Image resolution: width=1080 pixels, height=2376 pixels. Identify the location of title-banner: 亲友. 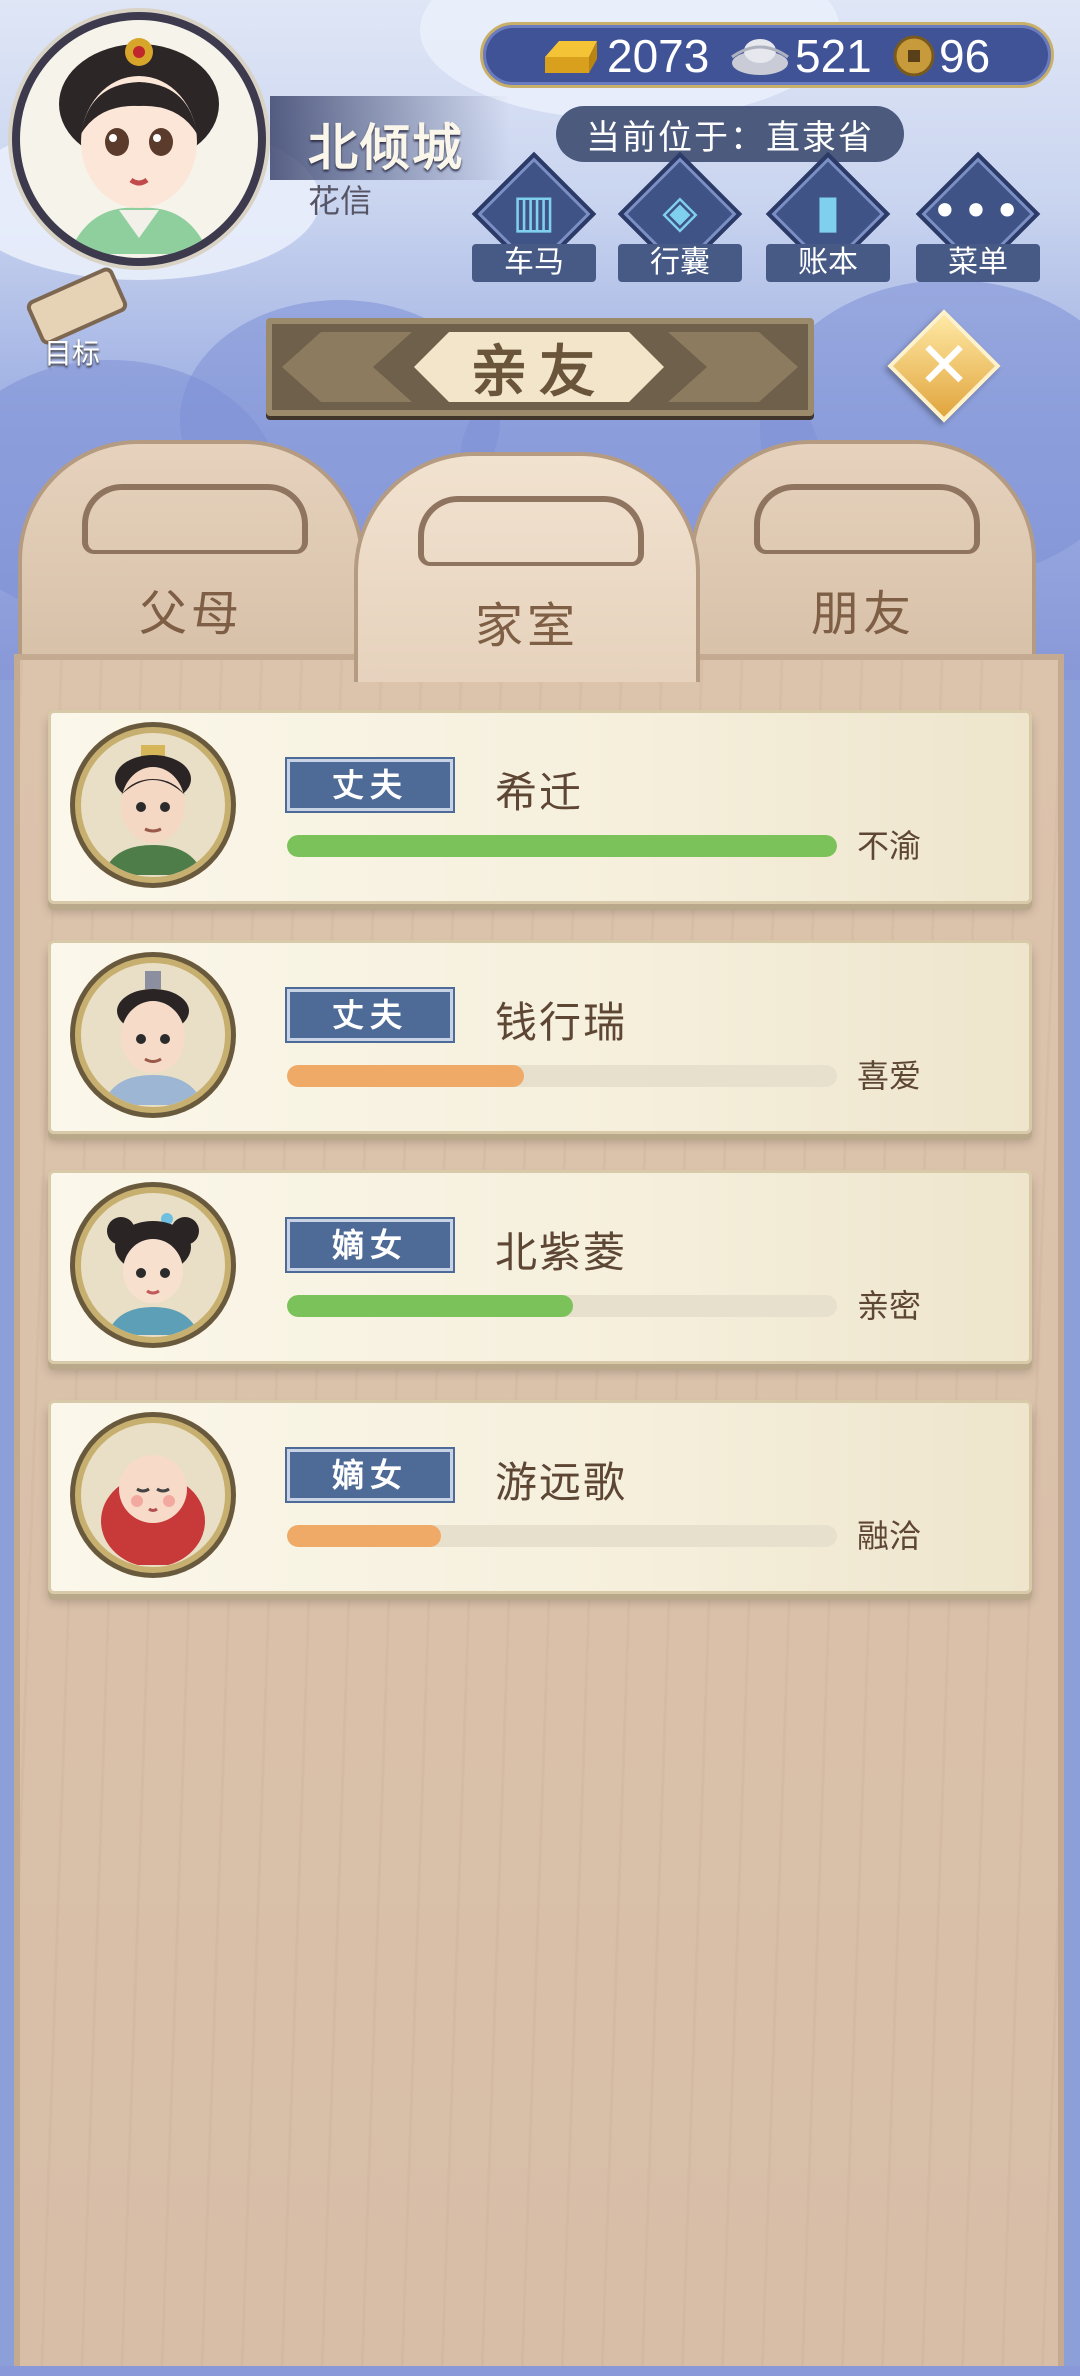
(540, 367).